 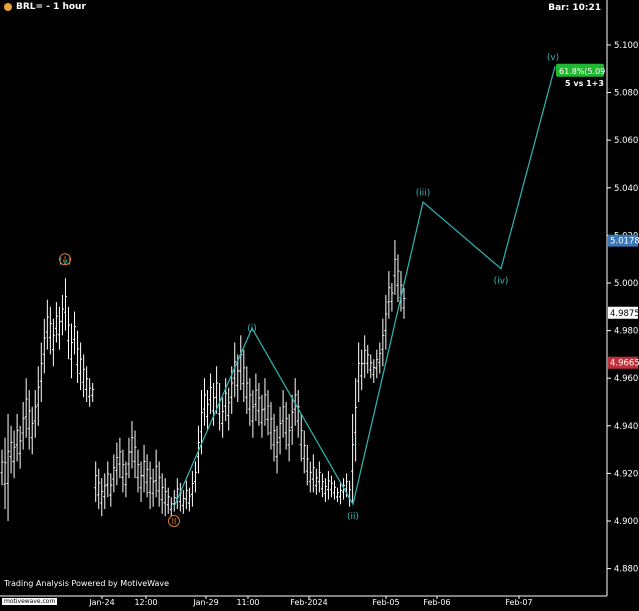 What do you see at coordinates (626, 46) in the screenshot?
I see `price-tick-label: 5.1000` at bounding box center [626, 46].